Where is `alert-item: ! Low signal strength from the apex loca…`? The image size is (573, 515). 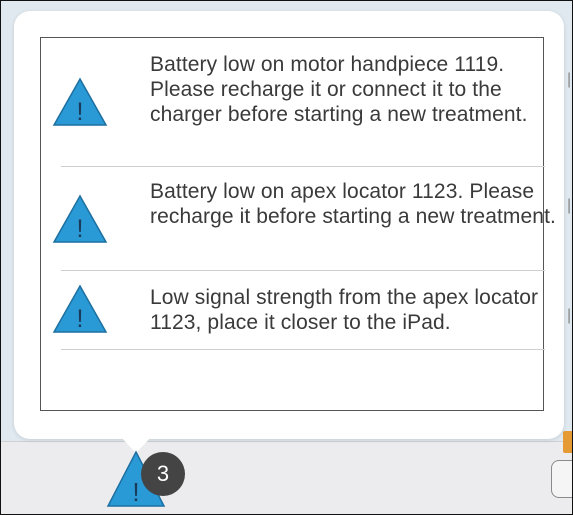 alert-item: ! Low signal strength from the apex loca… is located at coordinates (298, 310).